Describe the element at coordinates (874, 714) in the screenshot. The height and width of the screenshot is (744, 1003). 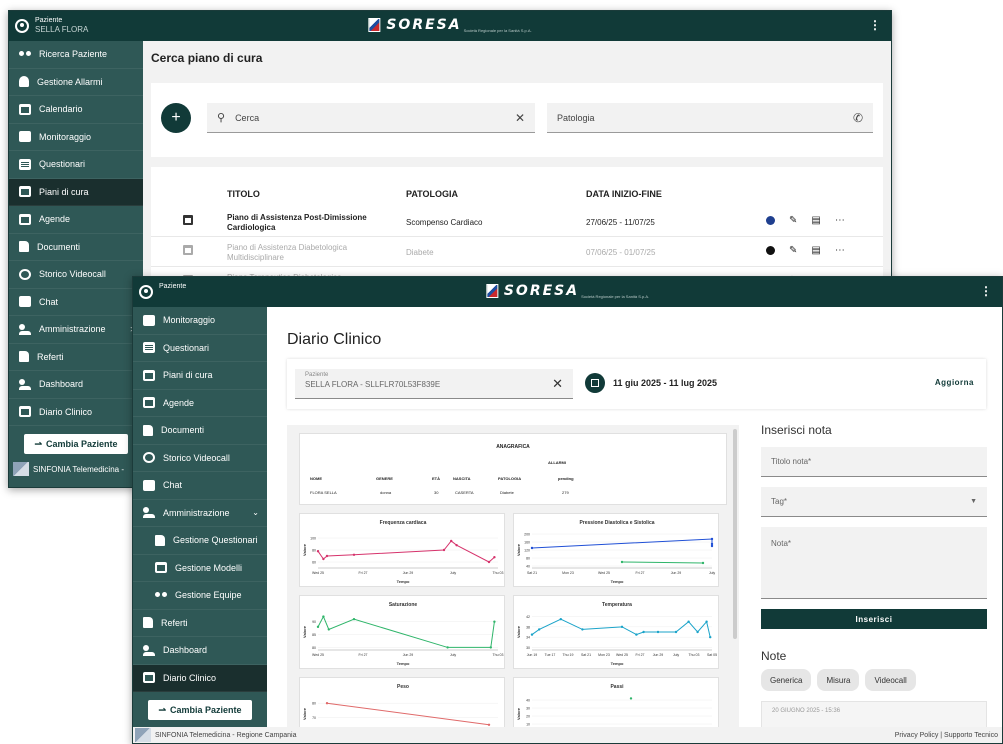
I see `note-card: 20 GIUGNO 2025 - 15:36` at that location.